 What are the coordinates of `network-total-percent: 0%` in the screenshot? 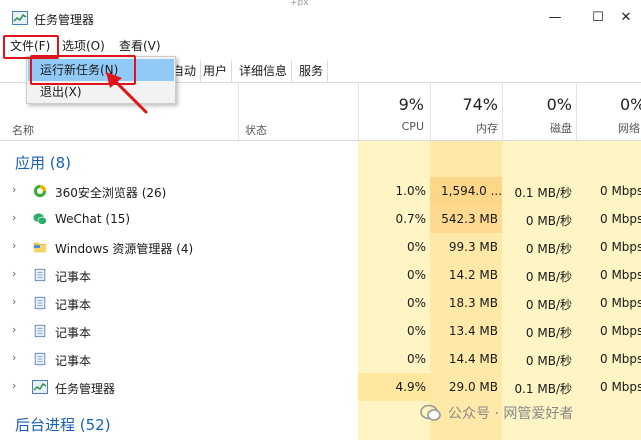 It's located at (630, 104).